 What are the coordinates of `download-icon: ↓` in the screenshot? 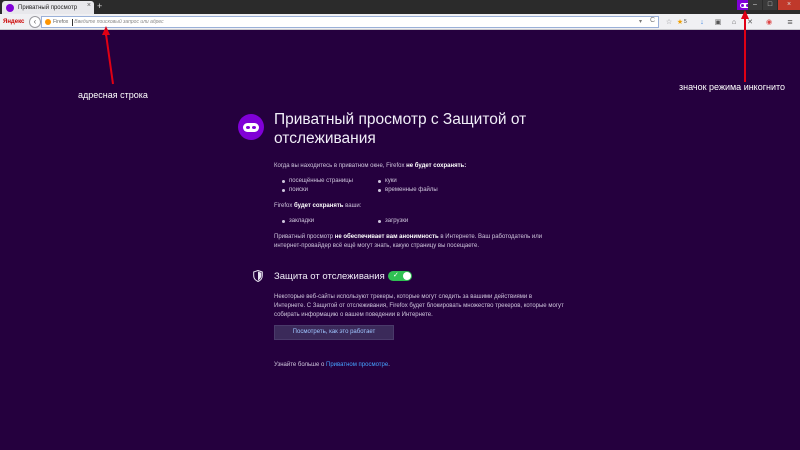 It's located at (702, 22).